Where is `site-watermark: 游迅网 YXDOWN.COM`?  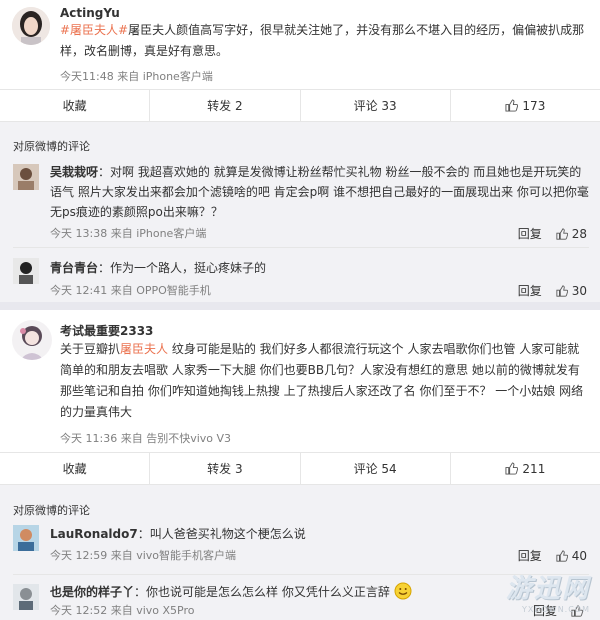 site-watermark: 游迅网 YXDOWN.COM is located at coordinates (548, 591).